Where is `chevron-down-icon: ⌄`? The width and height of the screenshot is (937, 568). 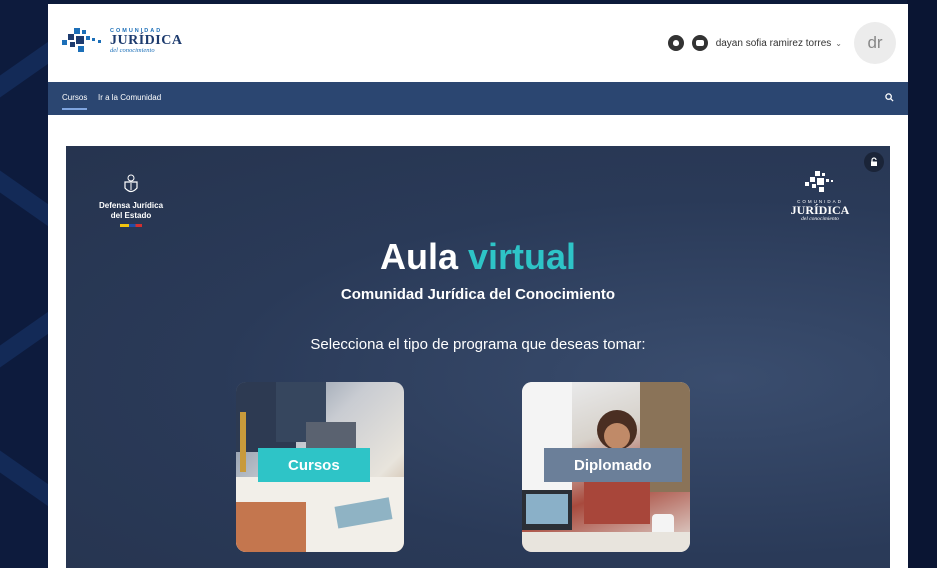
chevron-down-icon: ⌄ is located at coordinates (838, 43).